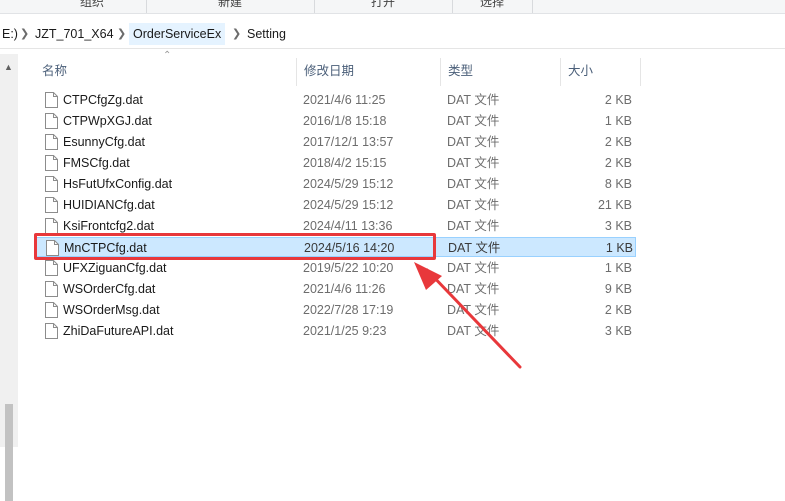  I want to click on file-name: EsunnyCfg.dat, so click(104, 142).